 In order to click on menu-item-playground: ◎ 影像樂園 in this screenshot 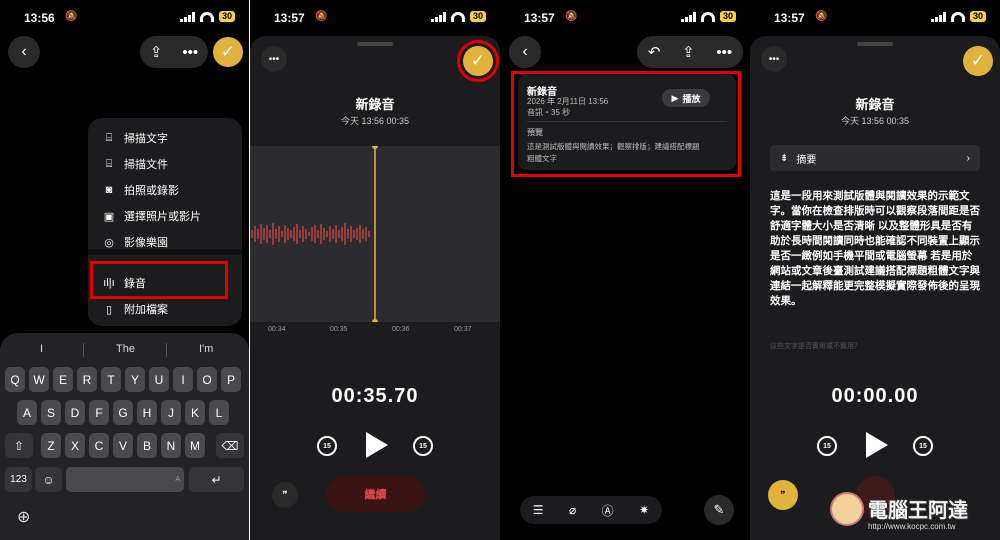, I will do `click(135, 242)`.